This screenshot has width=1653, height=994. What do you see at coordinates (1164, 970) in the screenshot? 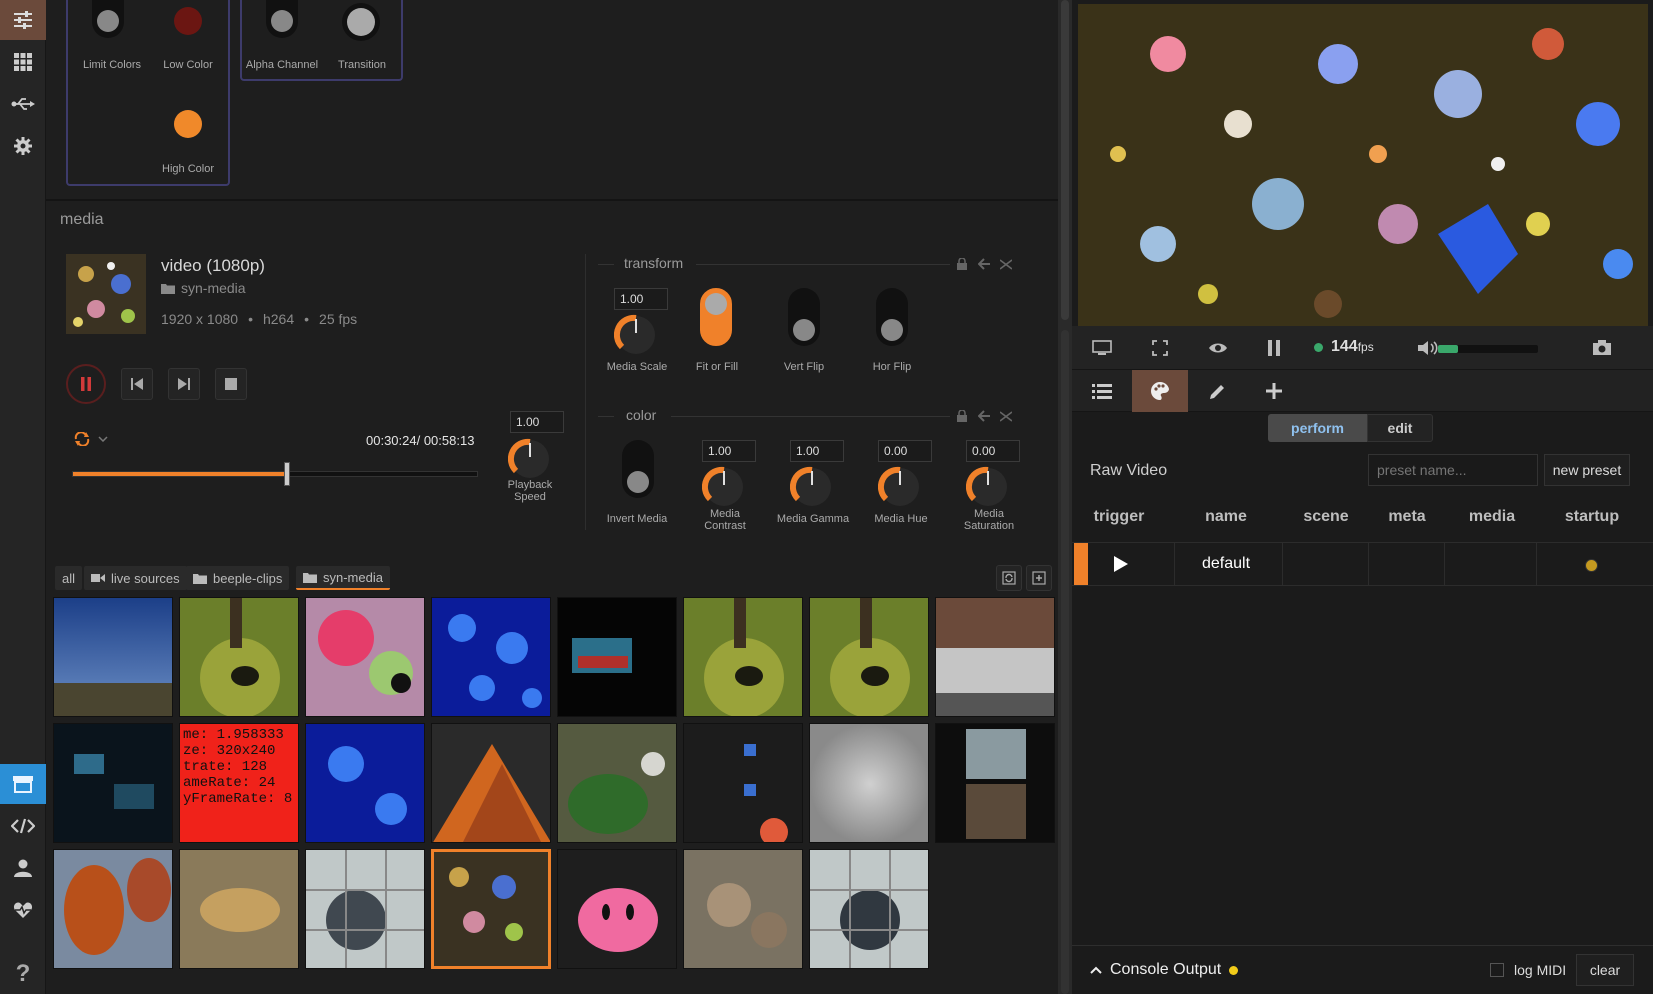
I see `console-toggle: Console Output` at bounding box center [1164, 970].